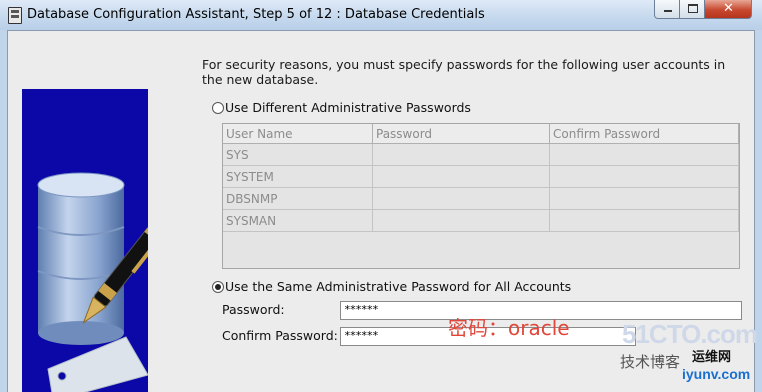 The height and width of the screenshot is (392, 762). What do you see at coordinates (298, 177) in the screenshot?
I see `table-row-user: SYSTEM` at bounding box center [298, 177].